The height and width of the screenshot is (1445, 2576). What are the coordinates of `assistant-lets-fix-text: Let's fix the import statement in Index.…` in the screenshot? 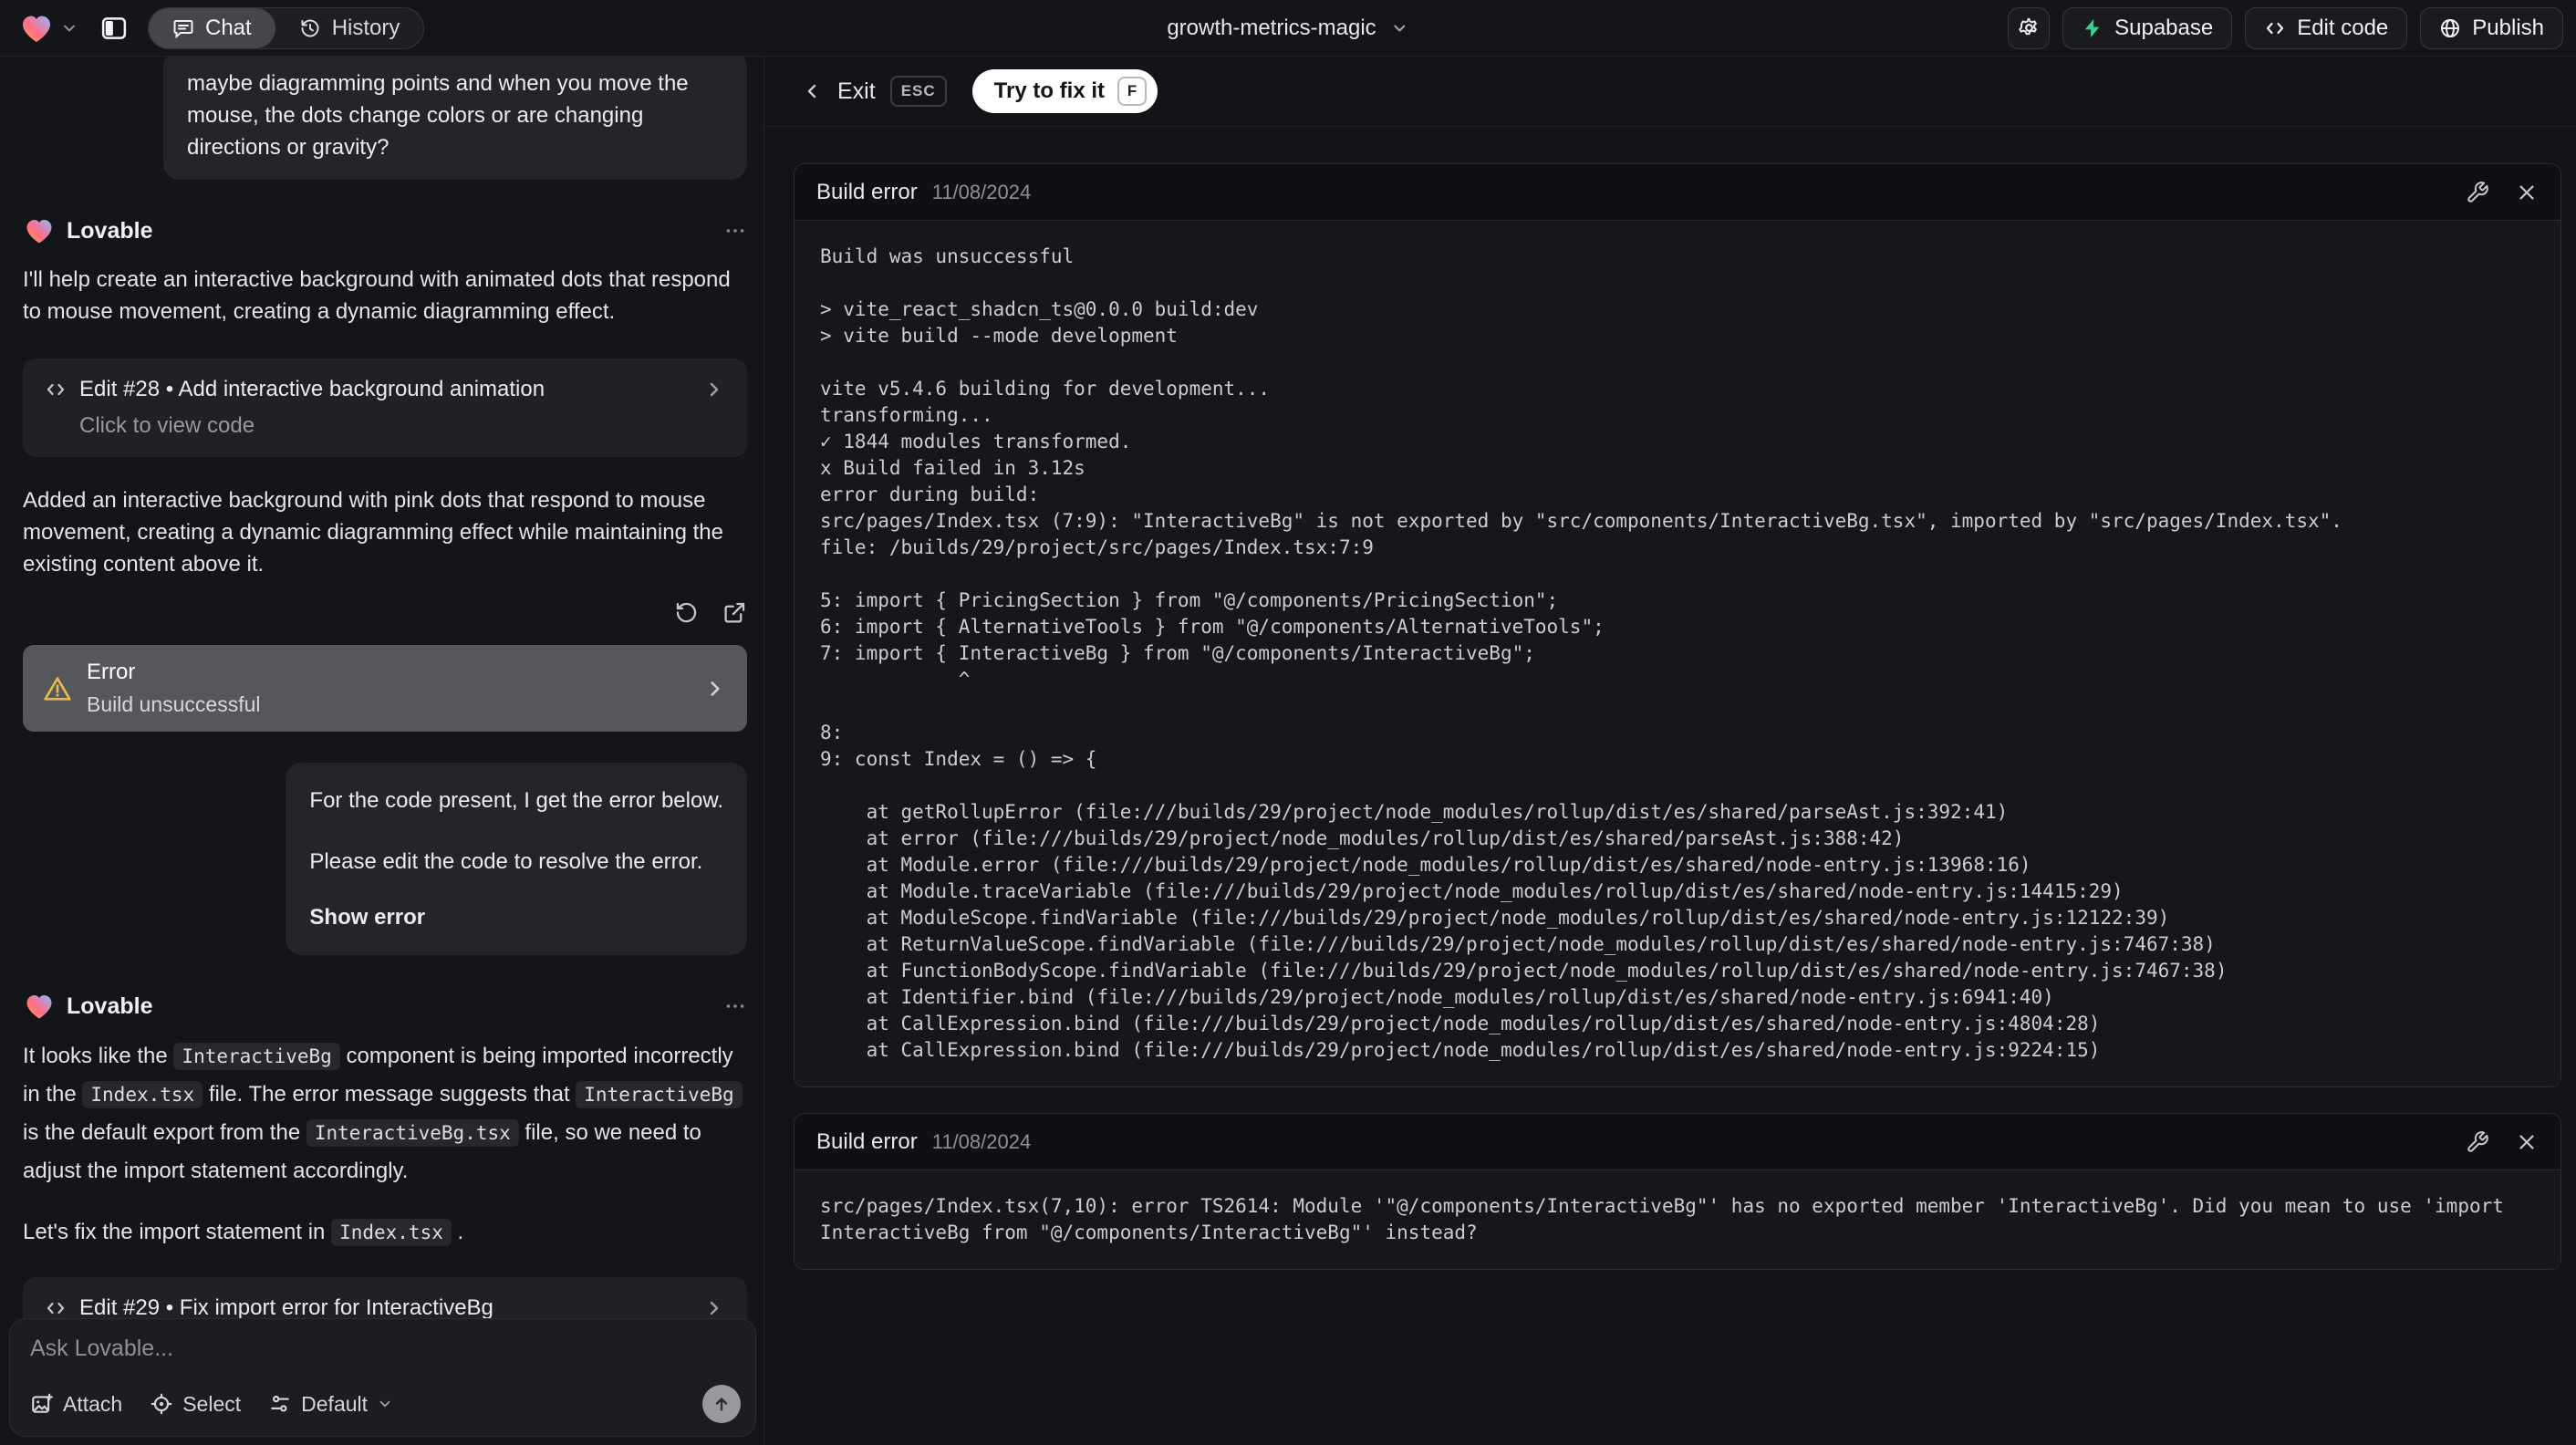 It's located at (243, 1232).